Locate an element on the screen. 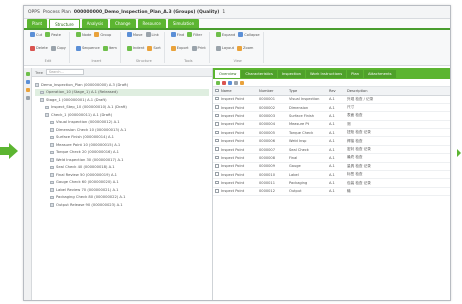  folder-icon is located at coordinates (27, 90).